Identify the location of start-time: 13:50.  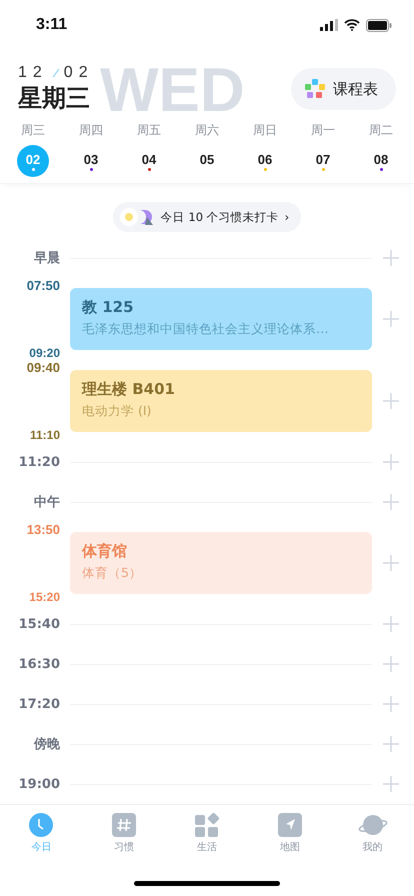
(43, 529).